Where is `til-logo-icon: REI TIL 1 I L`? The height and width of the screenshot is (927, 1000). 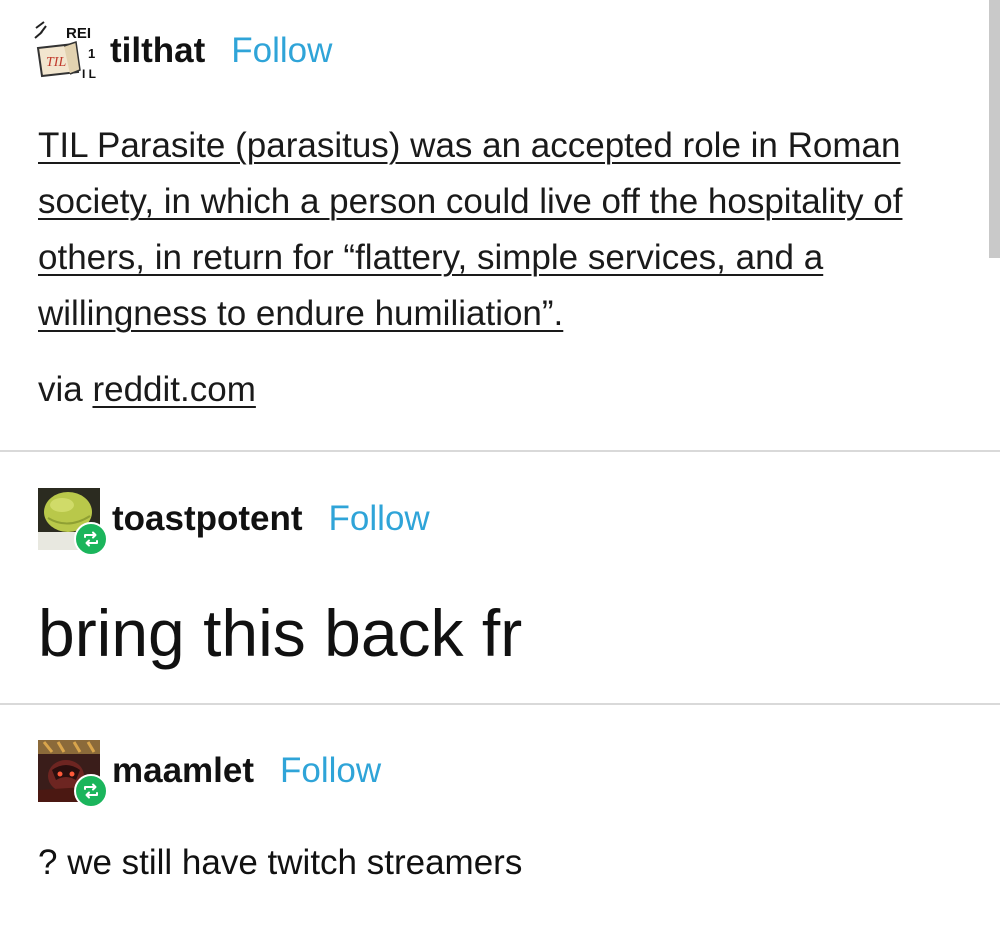 til-logo-icon: REI TIL 1 I L is located at coordinates (65, 51).